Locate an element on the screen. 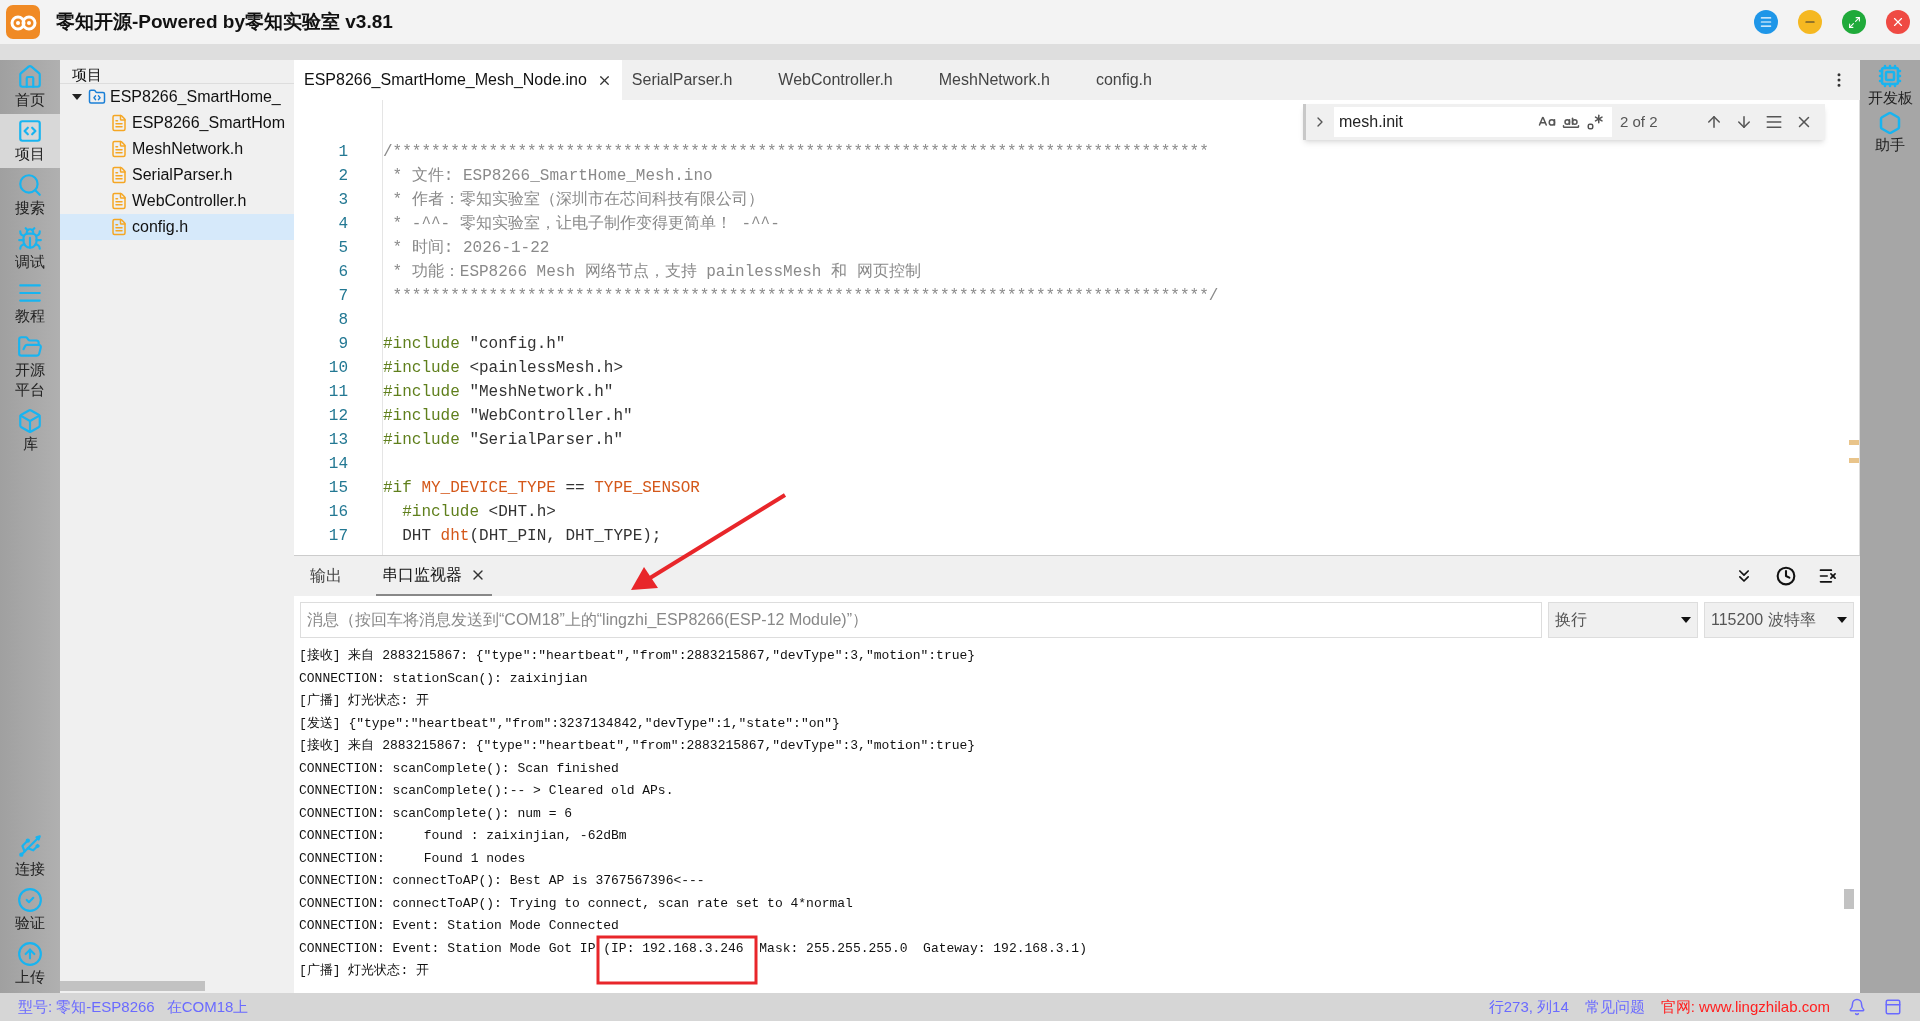 Image resolution: width=1920 pixels, height=1021 pixels. code-line: * 文件: ESP8266_SmartHome_Mesh.ino is located at coordinates (552, 176).